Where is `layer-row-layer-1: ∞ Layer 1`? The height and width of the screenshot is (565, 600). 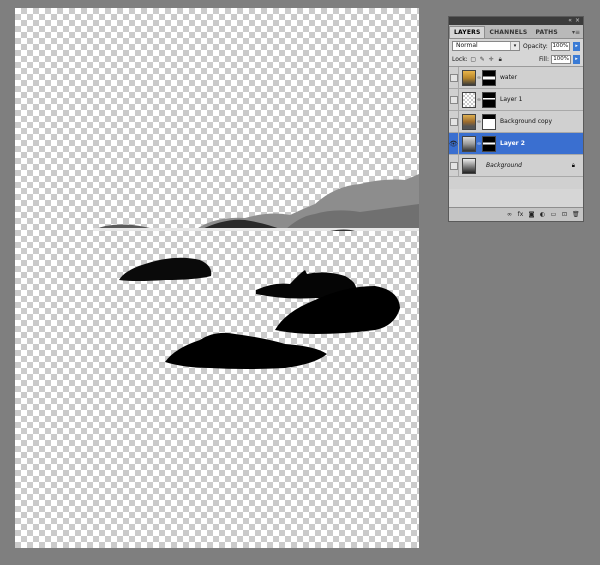
layer-row-layer-1: ∞ Layer 1 is located at coordinates (516, 99).